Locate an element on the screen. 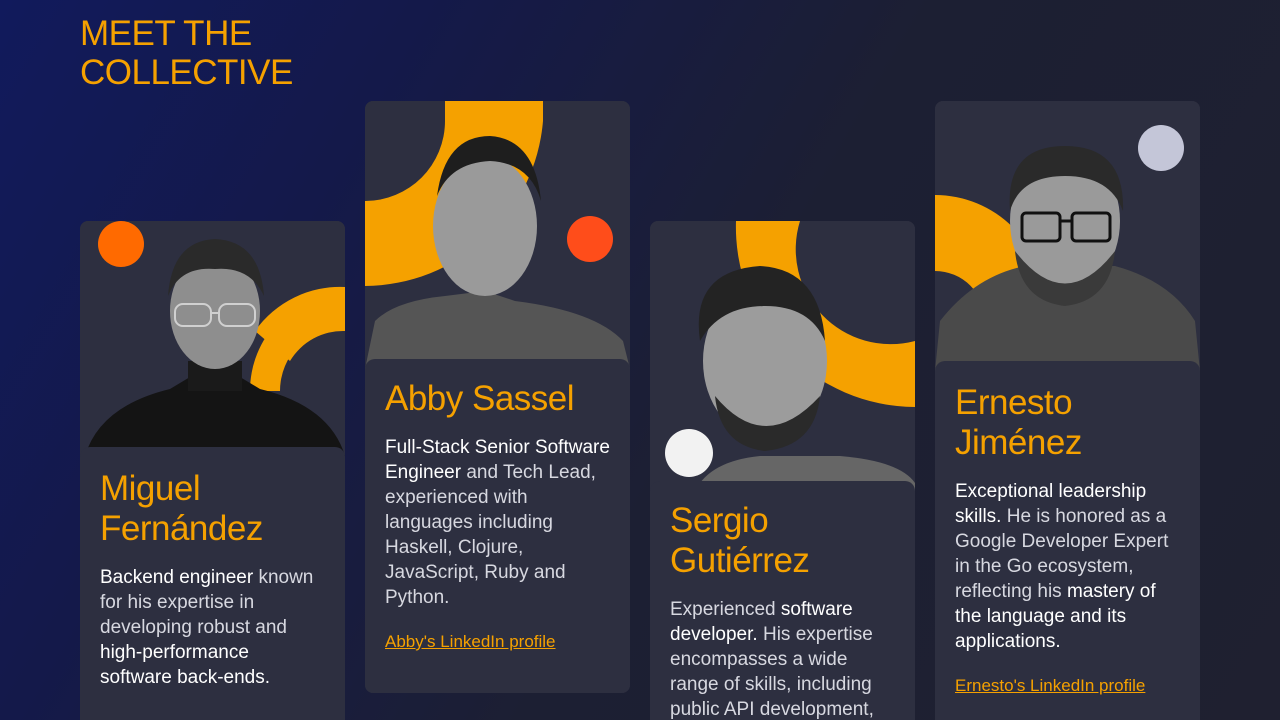  linkedin-link-abby: Abby's LinkedIn profile is located at coordinates (470, 642).